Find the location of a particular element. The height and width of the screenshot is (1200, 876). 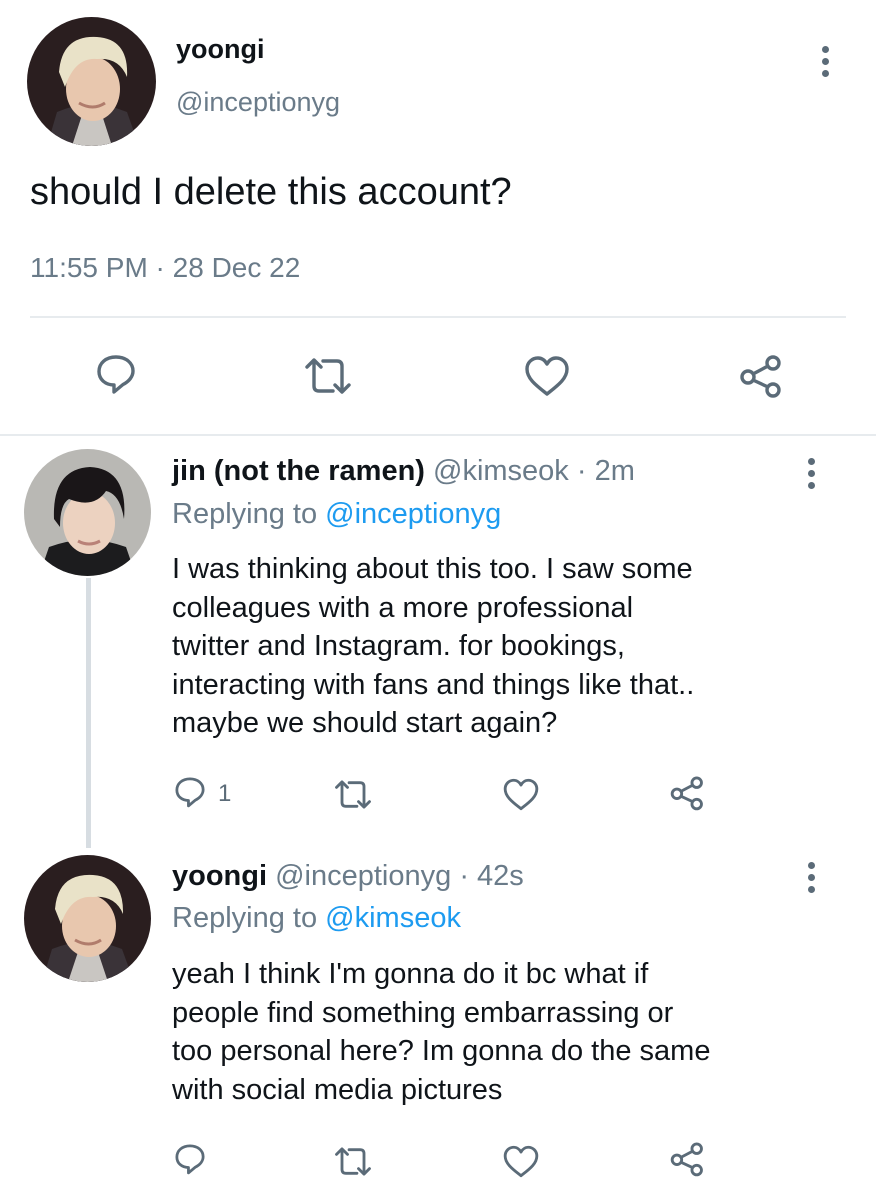

author-handle: @inceptionyg is located at coordinates (258, 102).